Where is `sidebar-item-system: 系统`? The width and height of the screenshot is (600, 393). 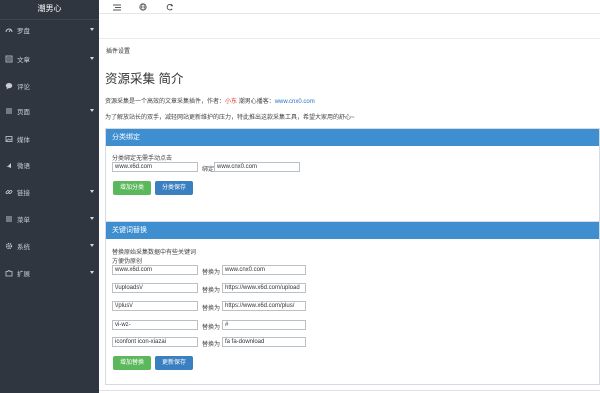
sidebar-item-system: 系统 is located at coordinates (49, 246).